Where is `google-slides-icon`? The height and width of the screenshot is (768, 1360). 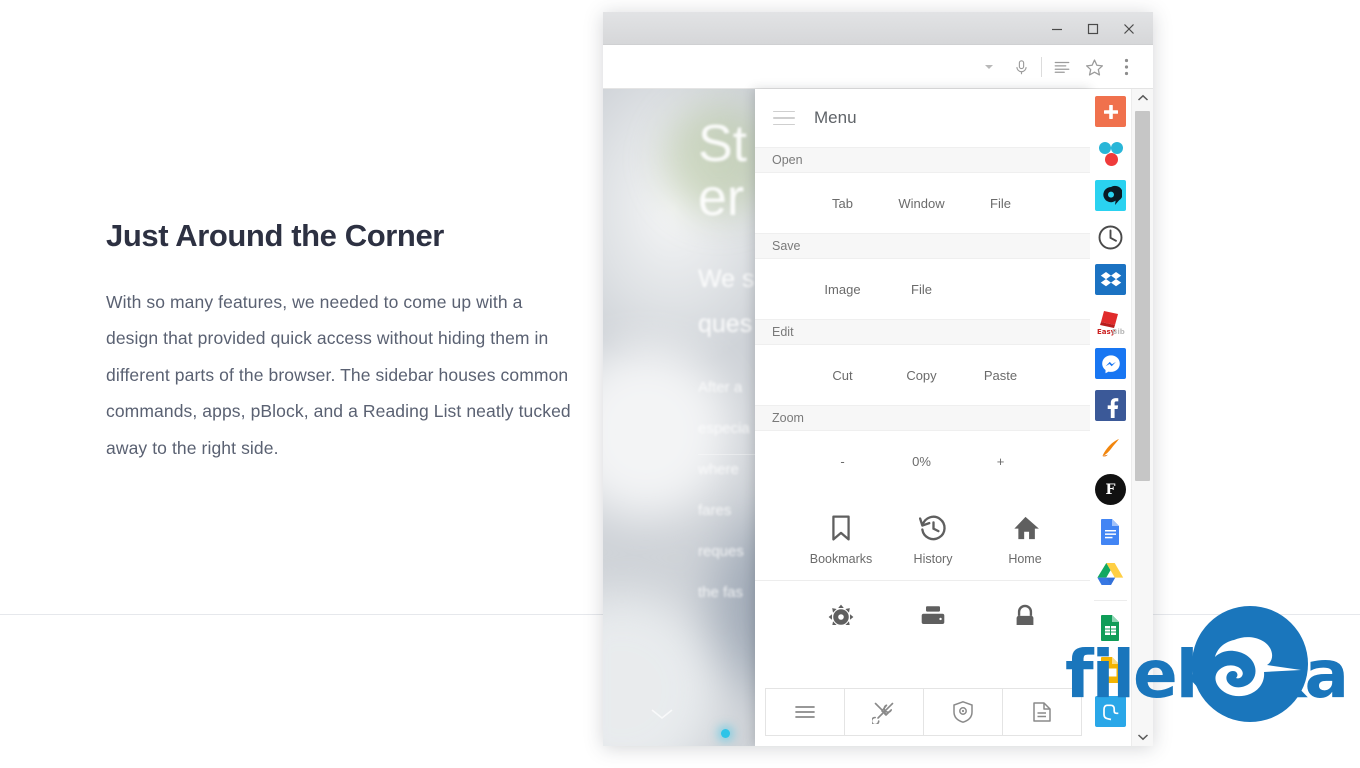
google-slides-icon is located at coordinates (1110, 669).